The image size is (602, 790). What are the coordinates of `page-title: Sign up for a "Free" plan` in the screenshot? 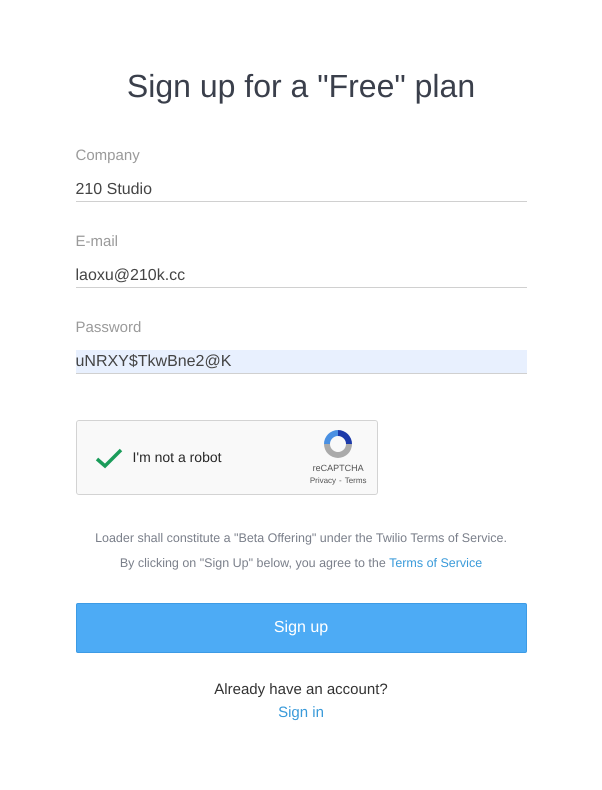 It's located at (301, 86).